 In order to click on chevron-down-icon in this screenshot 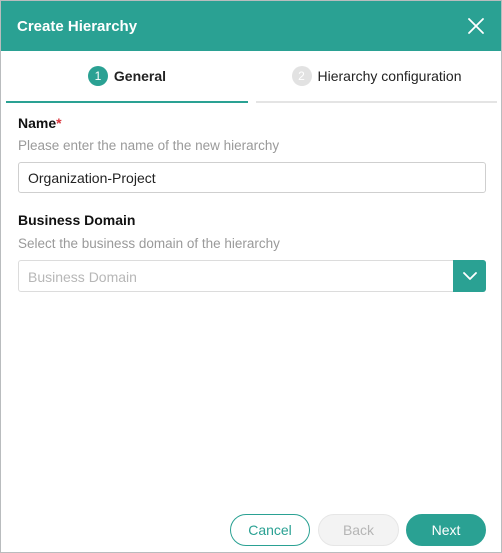, I will do `click(469, 276)`.